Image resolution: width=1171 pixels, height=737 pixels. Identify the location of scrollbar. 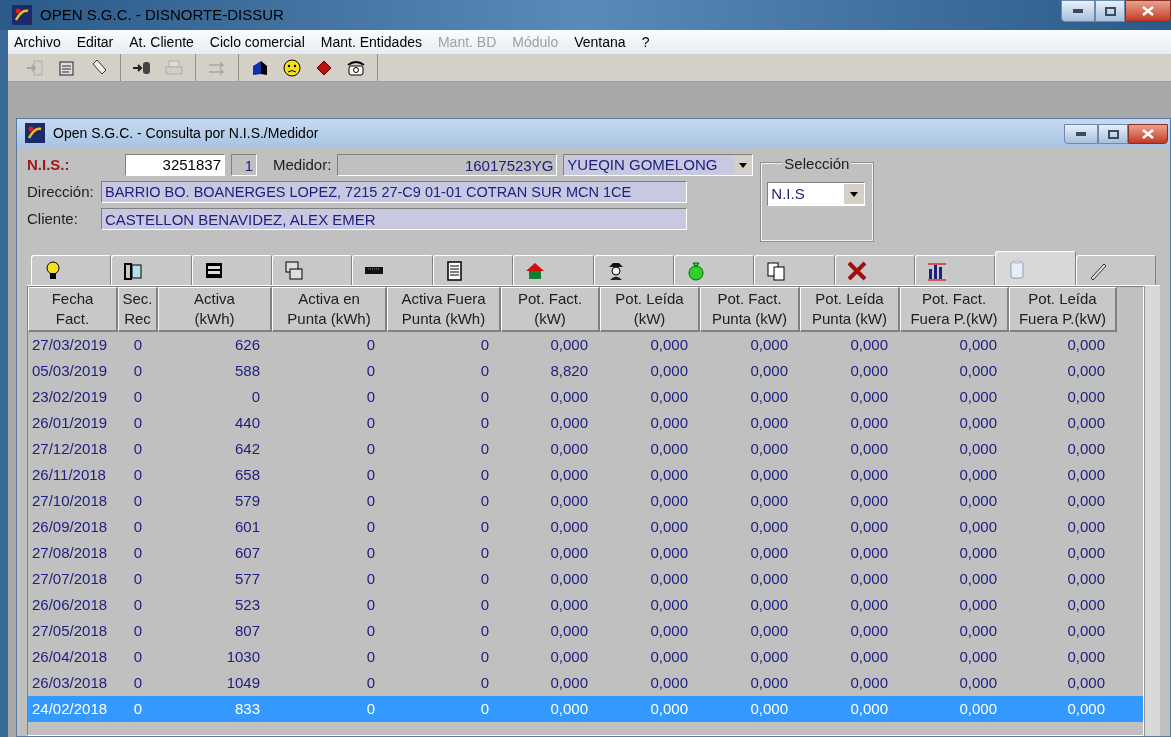
(1152, 511).